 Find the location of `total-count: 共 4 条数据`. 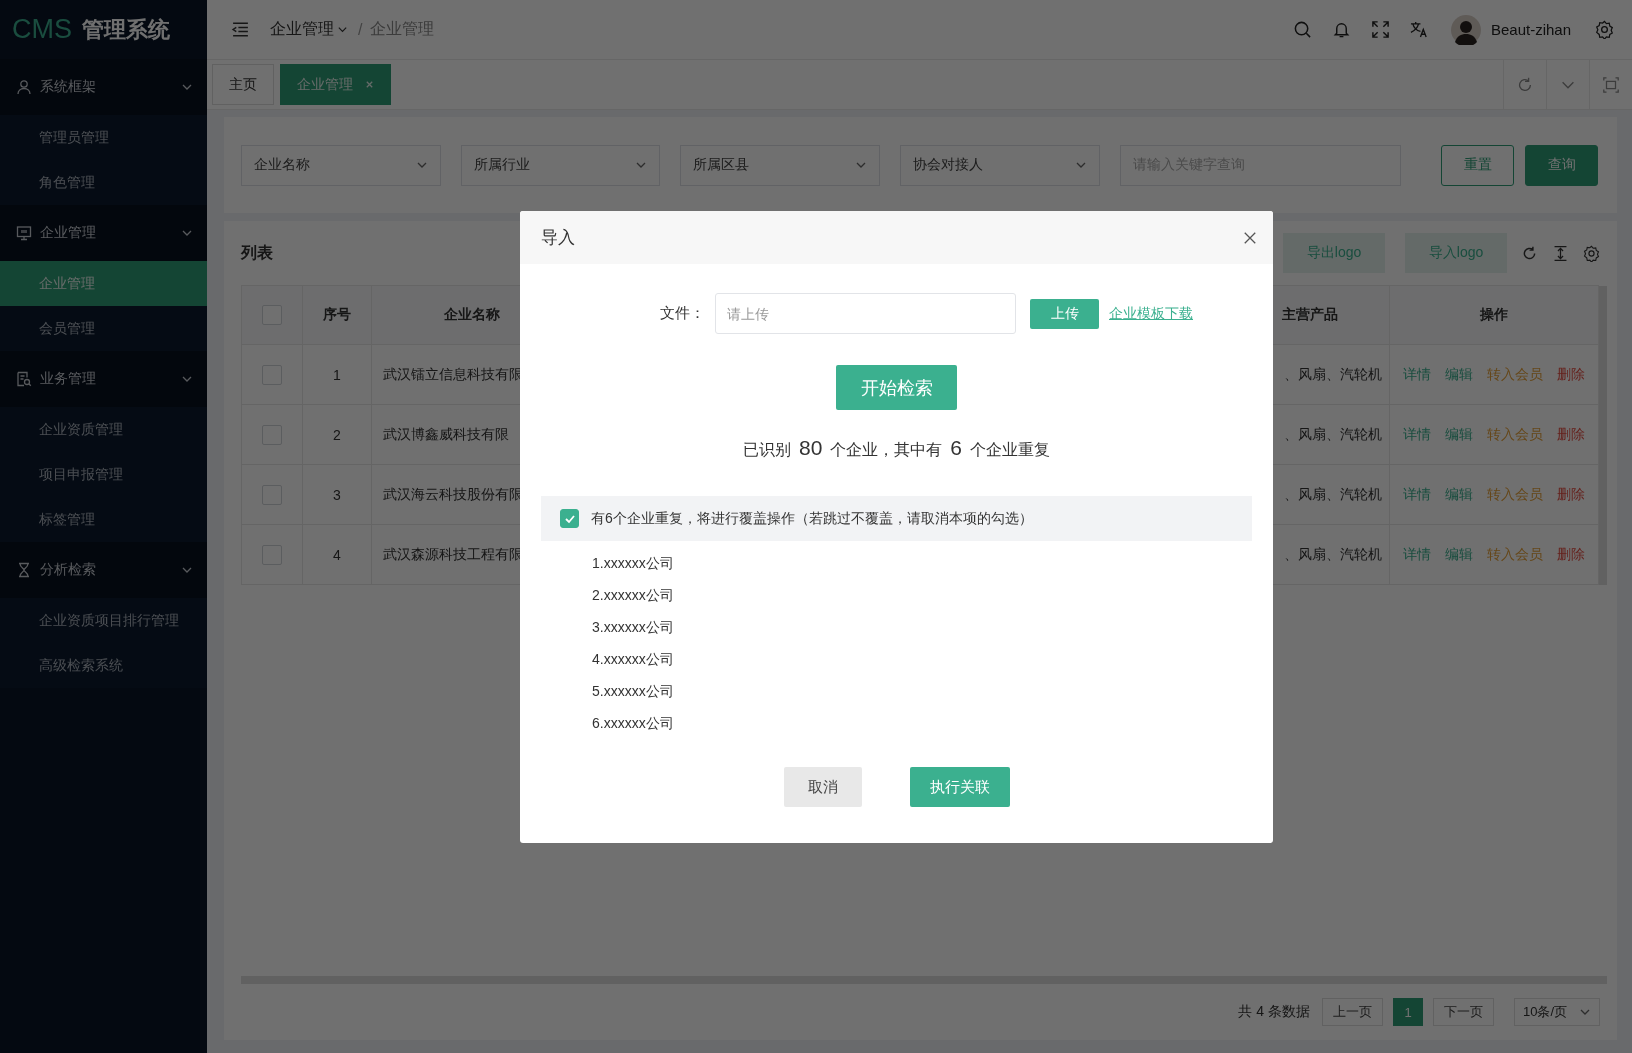

total-count: 共 4 条数据 is located at coordinates (1274, 1012).